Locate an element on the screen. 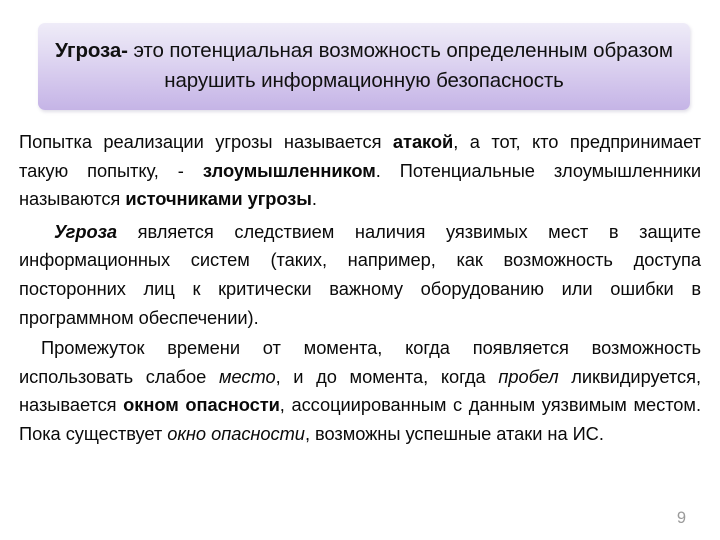 The image size is (720, 540). p1-bold-ataka: атакой is located at coordinates (423, 141).